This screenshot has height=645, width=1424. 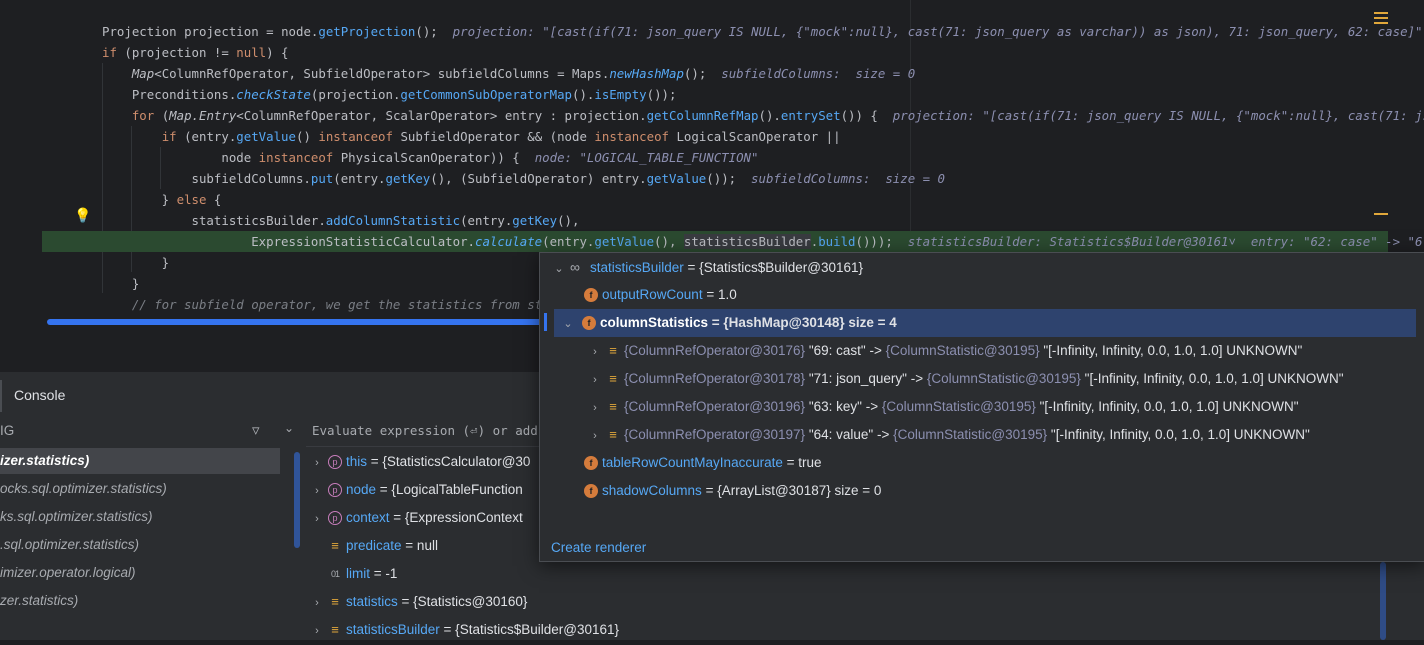 I want to click on variable-value: = {Statistics@30160}, so click(x=462, y=601).